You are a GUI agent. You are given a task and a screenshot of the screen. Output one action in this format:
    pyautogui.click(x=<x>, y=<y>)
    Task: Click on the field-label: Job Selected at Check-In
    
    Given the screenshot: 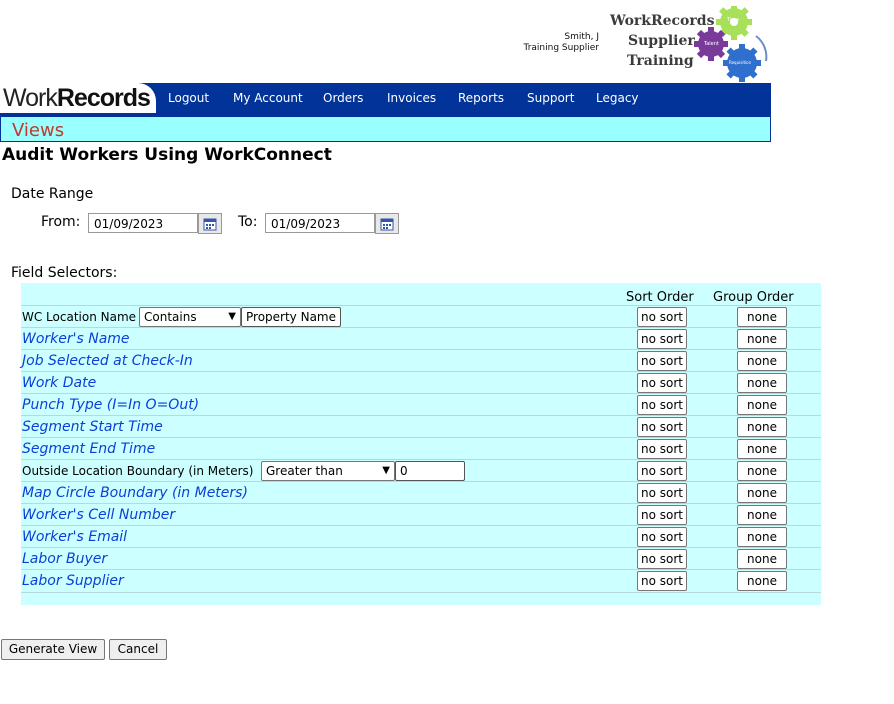 What is the action you would take?
    pyautogui.click(x=107, y=361)
    